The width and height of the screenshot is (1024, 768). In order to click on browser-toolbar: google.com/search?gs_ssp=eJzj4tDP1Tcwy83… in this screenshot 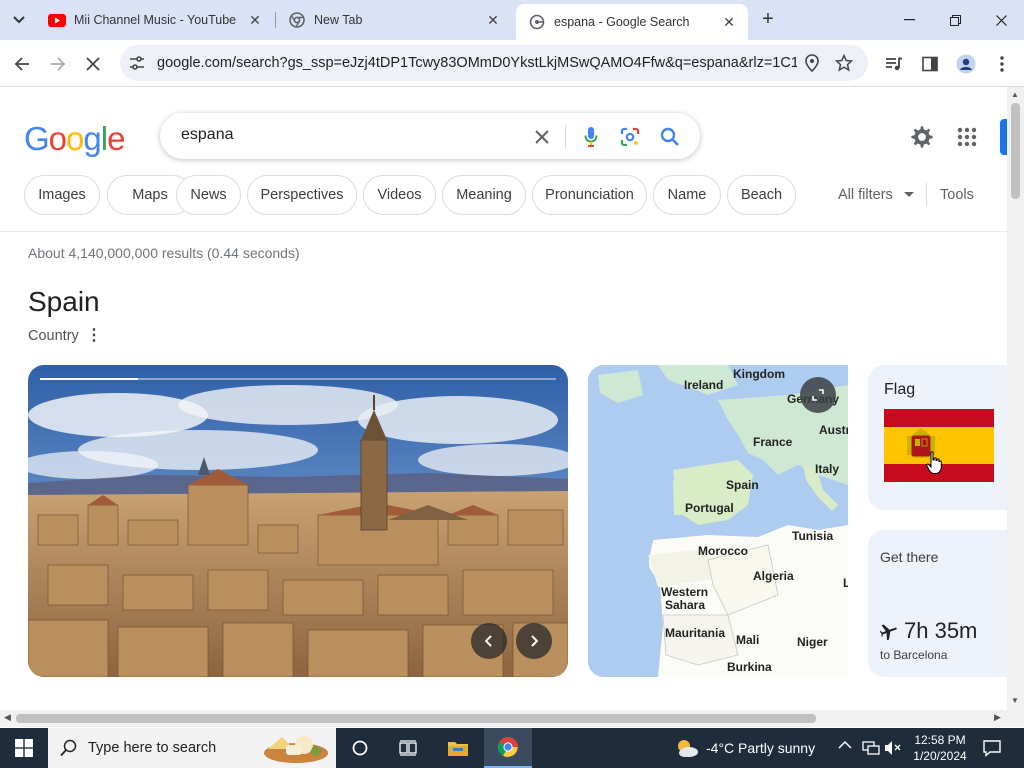, I will do `click(512, 63)`.